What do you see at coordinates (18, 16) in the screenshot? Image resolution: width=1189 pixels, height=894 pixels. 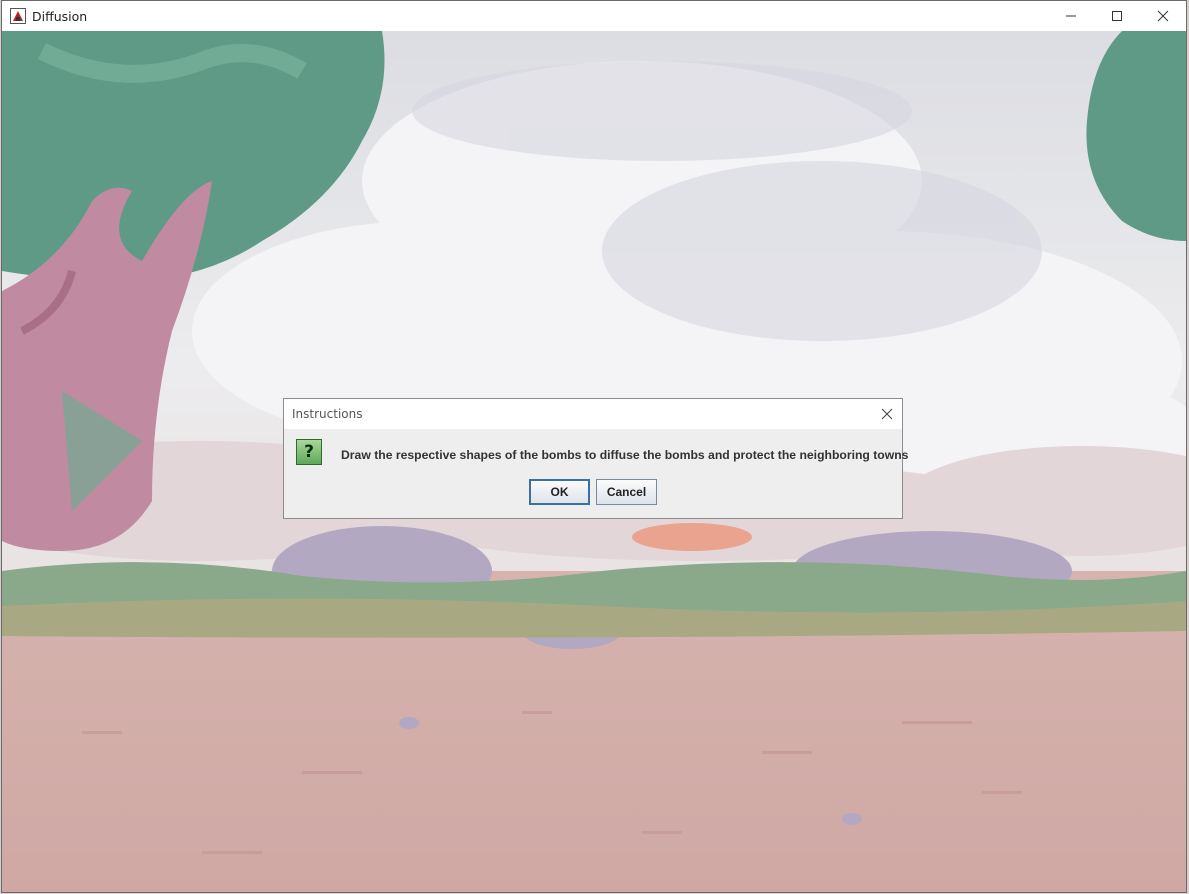 I see `app-icon` at bounding box center [18, 16].